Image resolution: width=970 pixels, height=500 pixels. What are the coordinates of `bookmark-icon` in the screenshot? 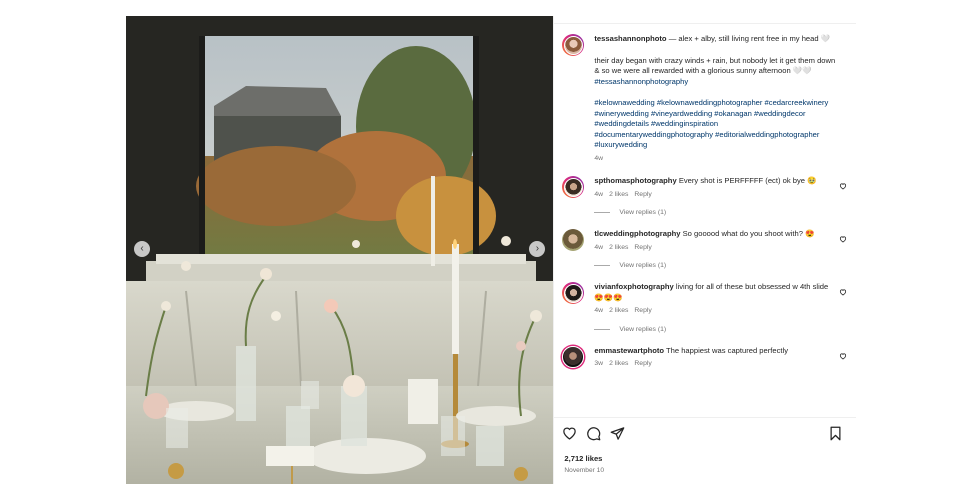 It's located at (835, 433).